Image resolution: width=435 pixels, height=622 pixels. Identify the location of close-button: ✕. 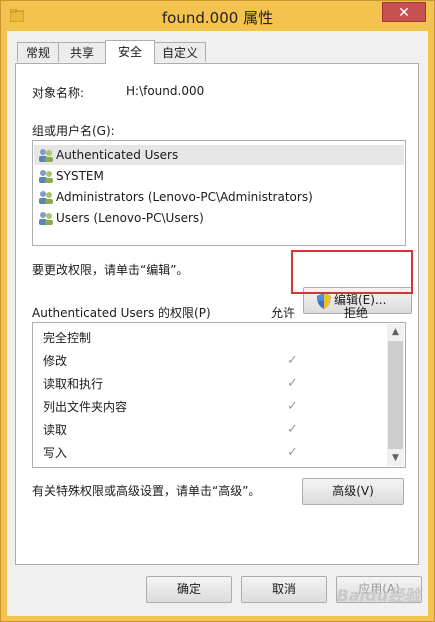
(404, 12).